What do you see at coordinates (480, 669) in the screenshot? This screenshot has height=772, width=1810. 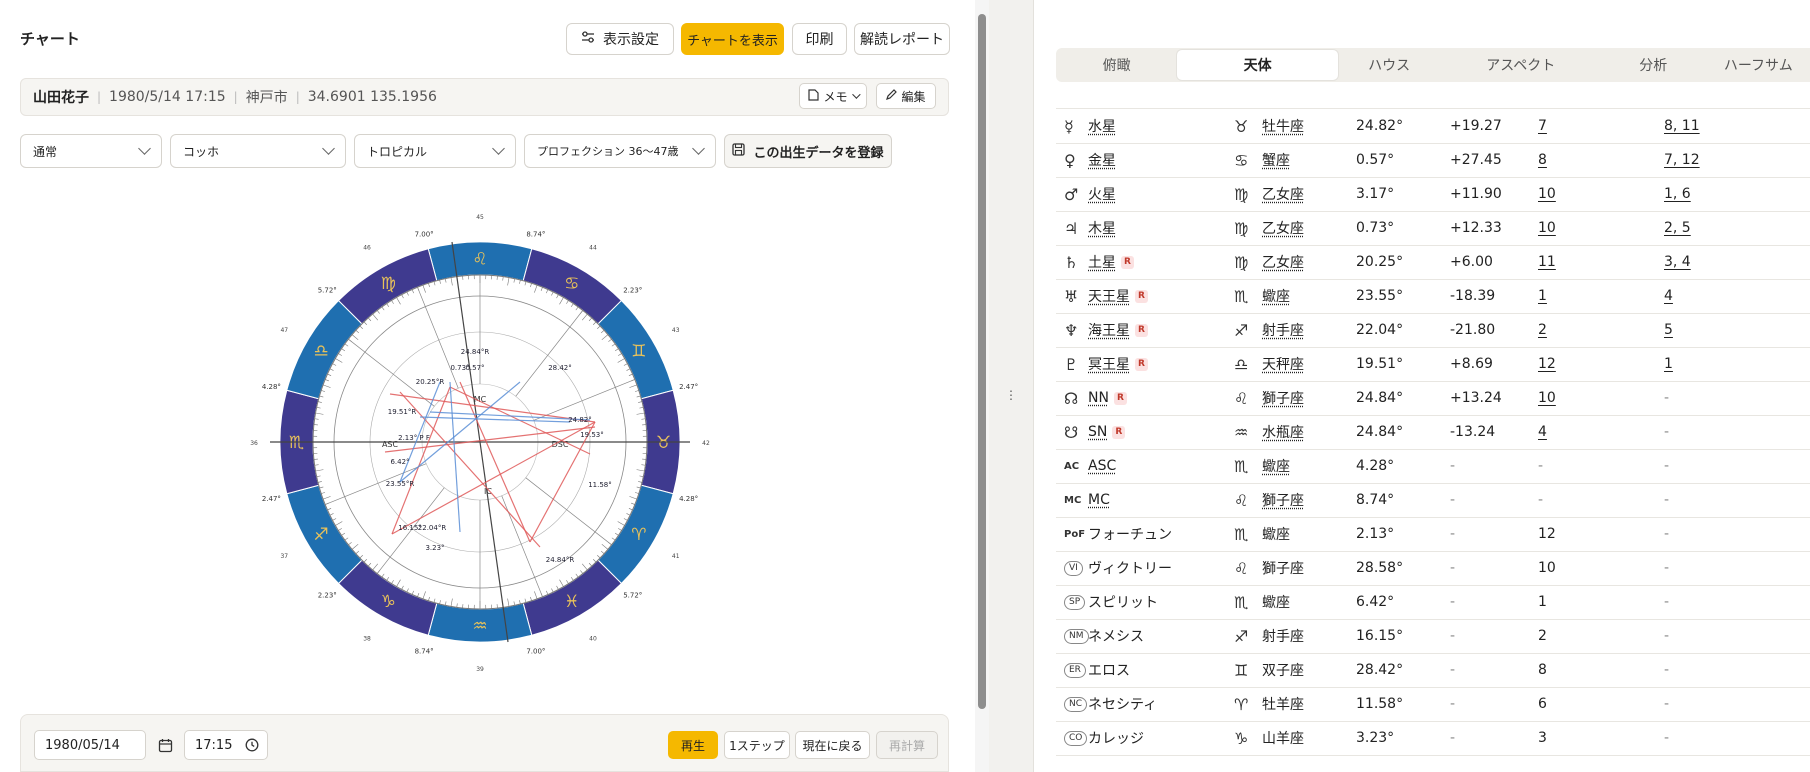 I see `house-number-label: 39` at bounding box center [480, 669].